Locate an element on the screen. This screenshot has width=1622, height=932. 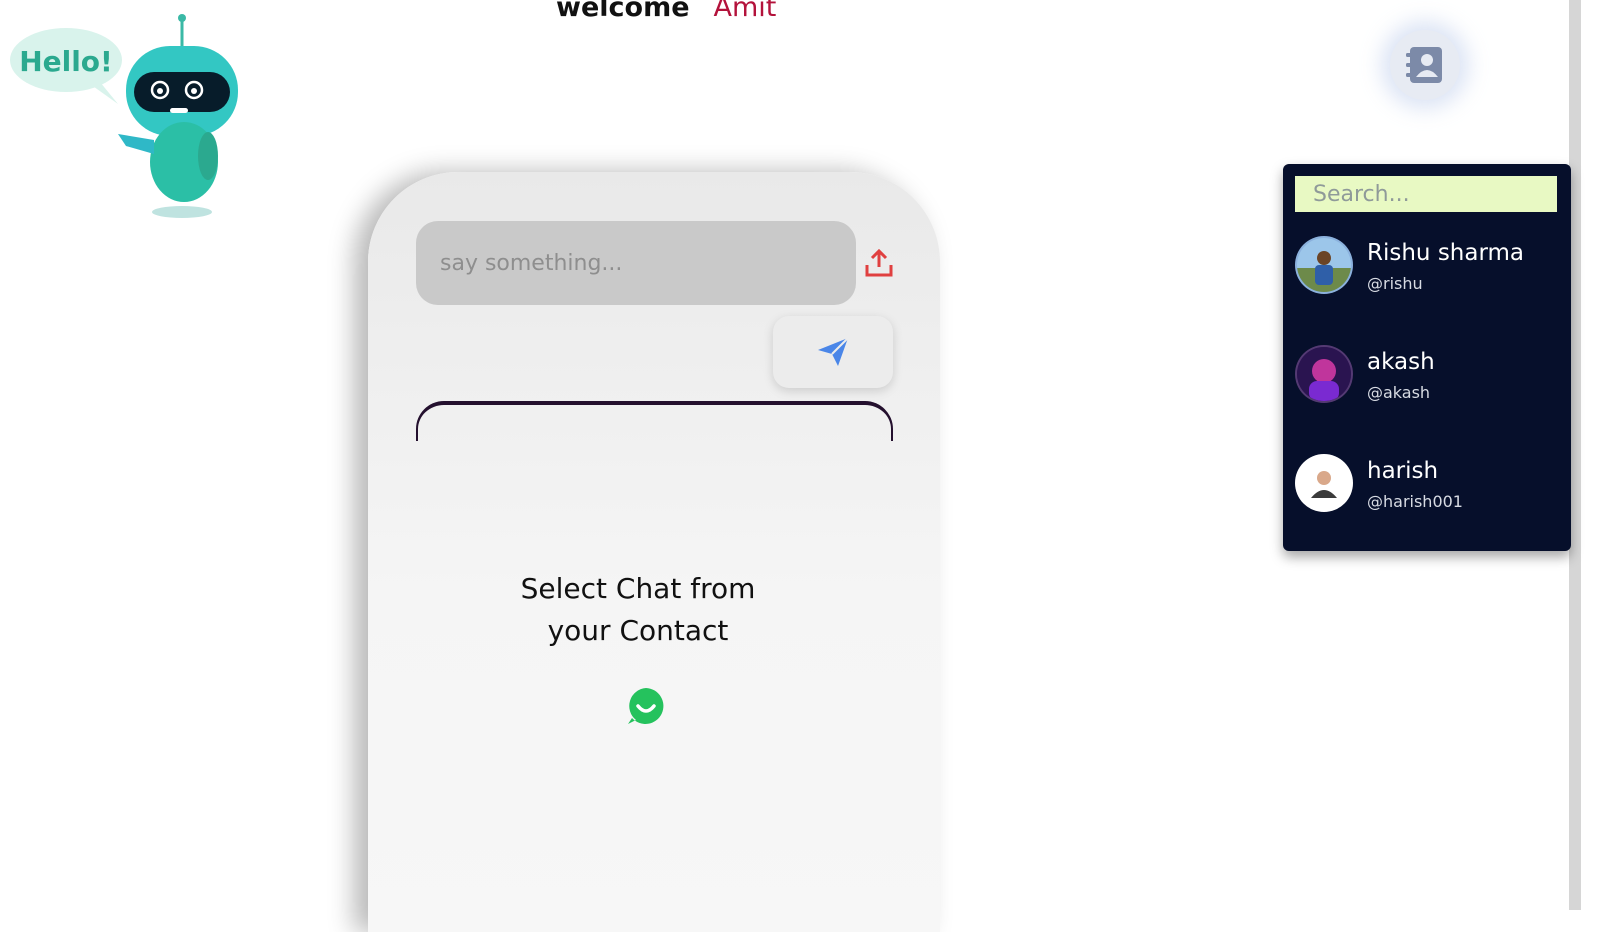
whatsapp-icon is located at coordinates (646, 706).